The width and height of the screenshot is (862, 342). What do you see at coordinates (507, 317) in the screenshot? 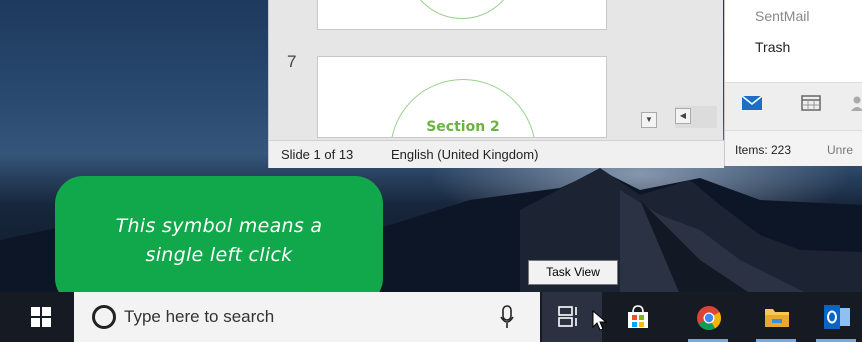
I see `microphone-icon` at bounding box center [507, 317].